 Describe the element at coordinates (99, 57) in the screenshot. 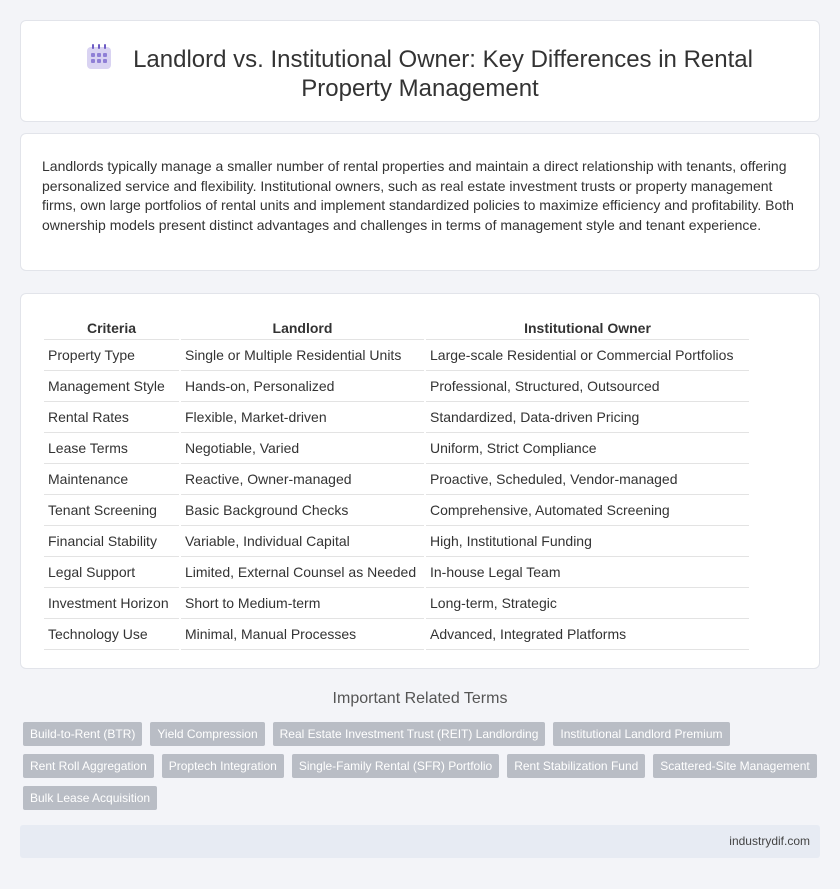

I see `calendar-icon` at that location.